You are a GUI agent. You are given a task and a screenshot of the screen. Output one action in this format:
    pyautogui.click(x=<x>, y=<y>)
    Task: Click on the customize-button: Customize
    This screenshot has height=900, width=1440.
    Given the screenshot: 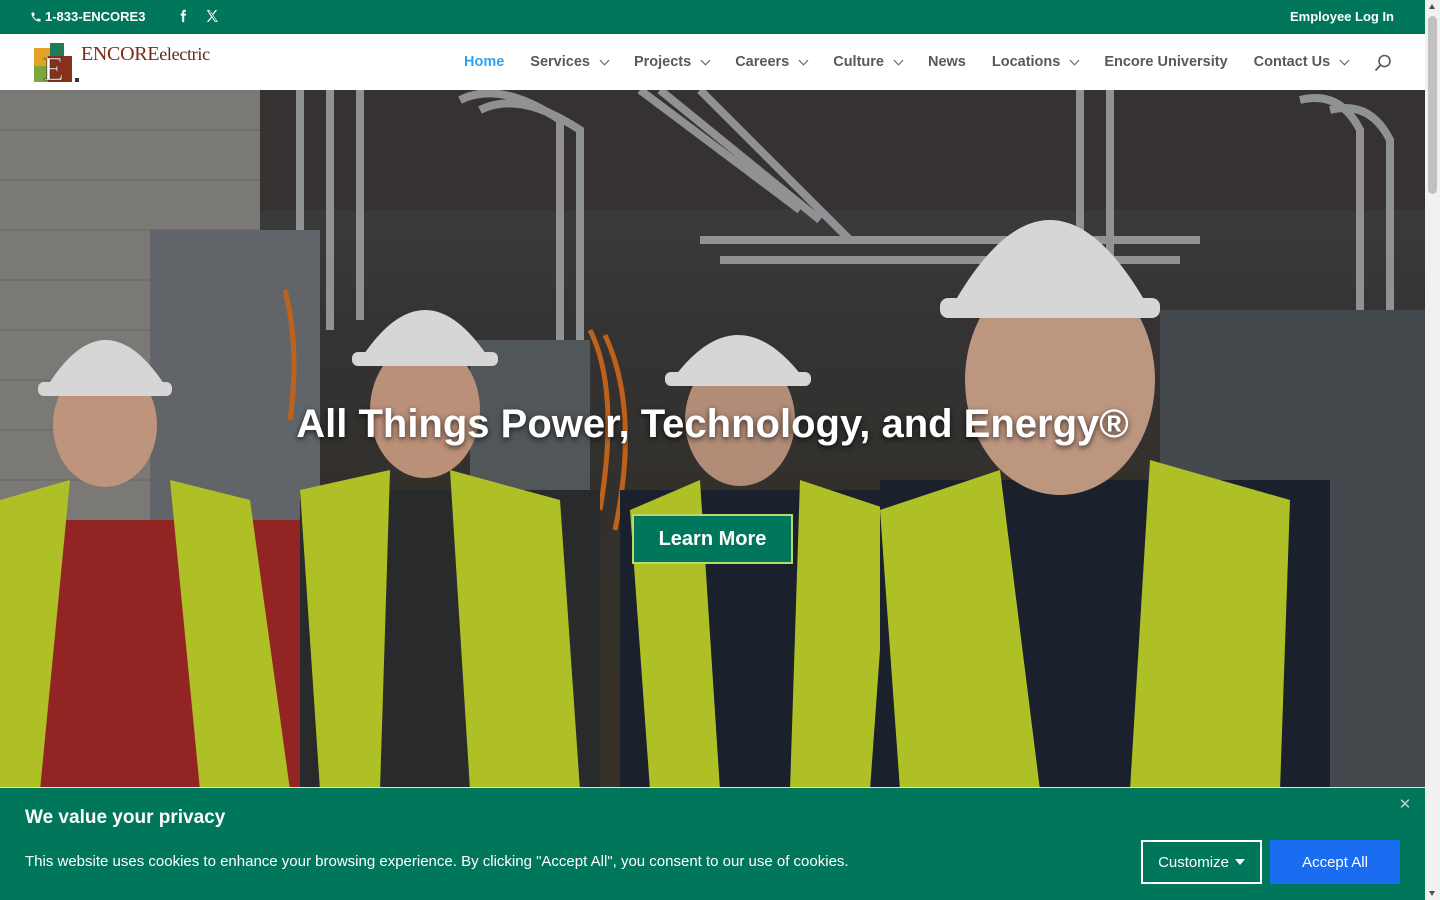 What is the action you would take?
    pyautogui.click(x=1201, y=862)
    